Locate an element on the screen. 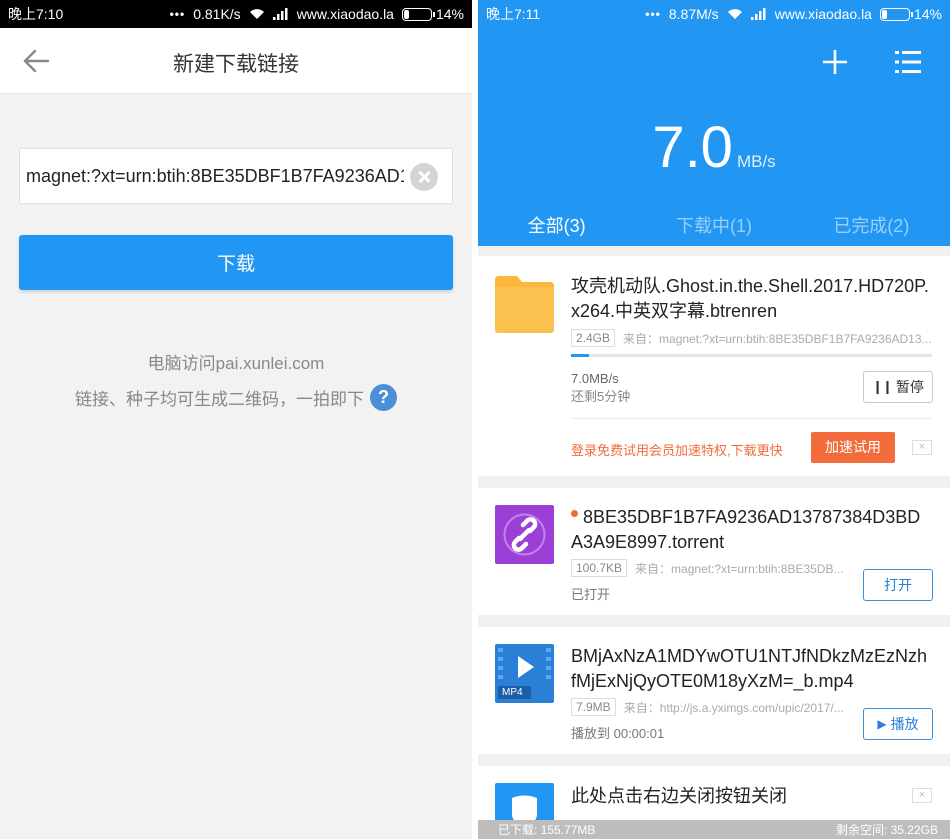 This screenshot has width=950, height=839. speed-header: 7.0 MB/s 全部(3) 下载中(1) 已完成(2) is located at coordinates (714, 137).